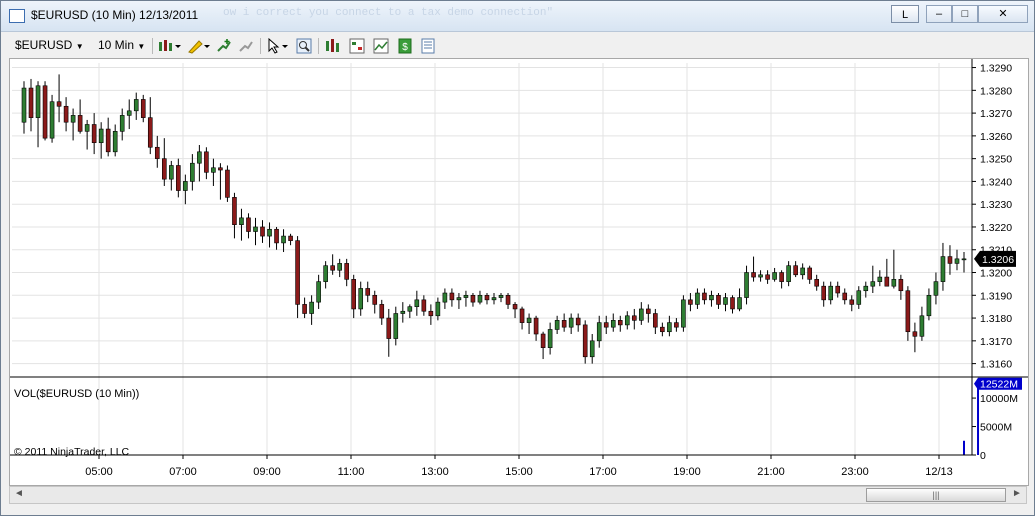  I want to click on close-button: ✕, so click(1003, 14).